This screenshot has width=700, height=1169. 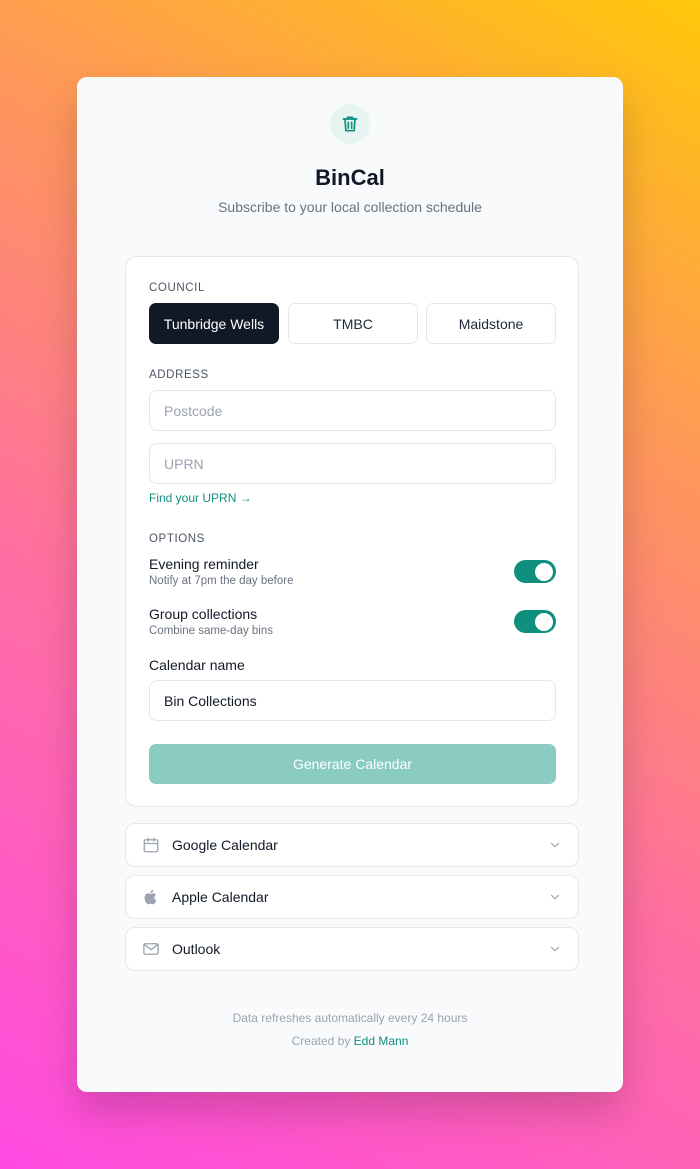 I want to click on group-collections-toggle, so click(x=535, y=621).